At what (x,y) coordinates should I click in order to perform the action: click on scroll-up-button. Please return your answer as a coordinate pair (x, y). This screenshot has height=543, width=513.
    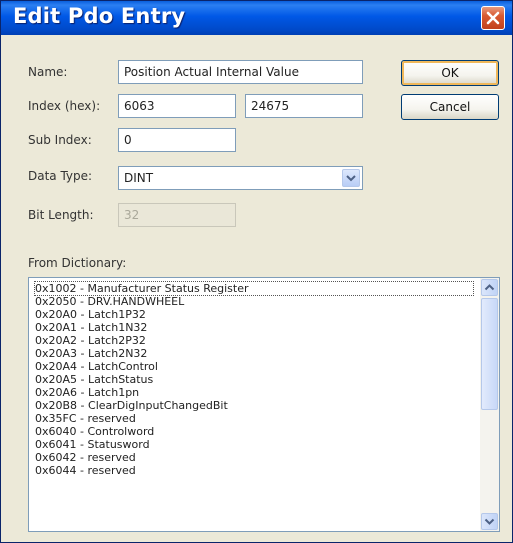
    Looking at the image, I should click on (489, 287).